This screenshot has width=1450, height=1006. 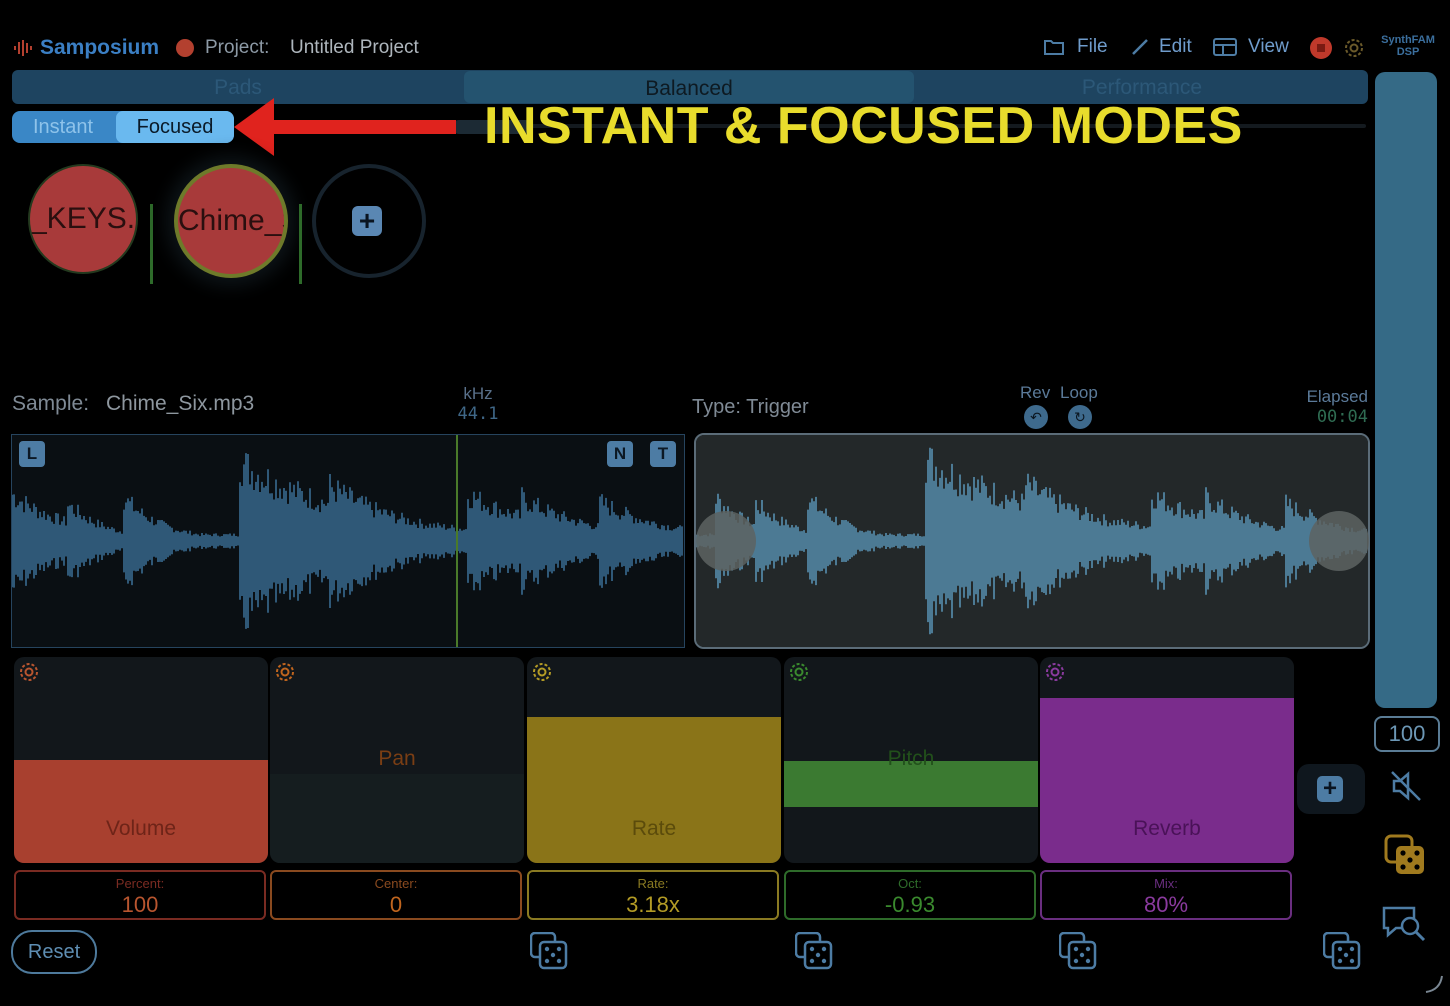 I want to click on control-pan-slider: Pan, so click(x=397, y=760).